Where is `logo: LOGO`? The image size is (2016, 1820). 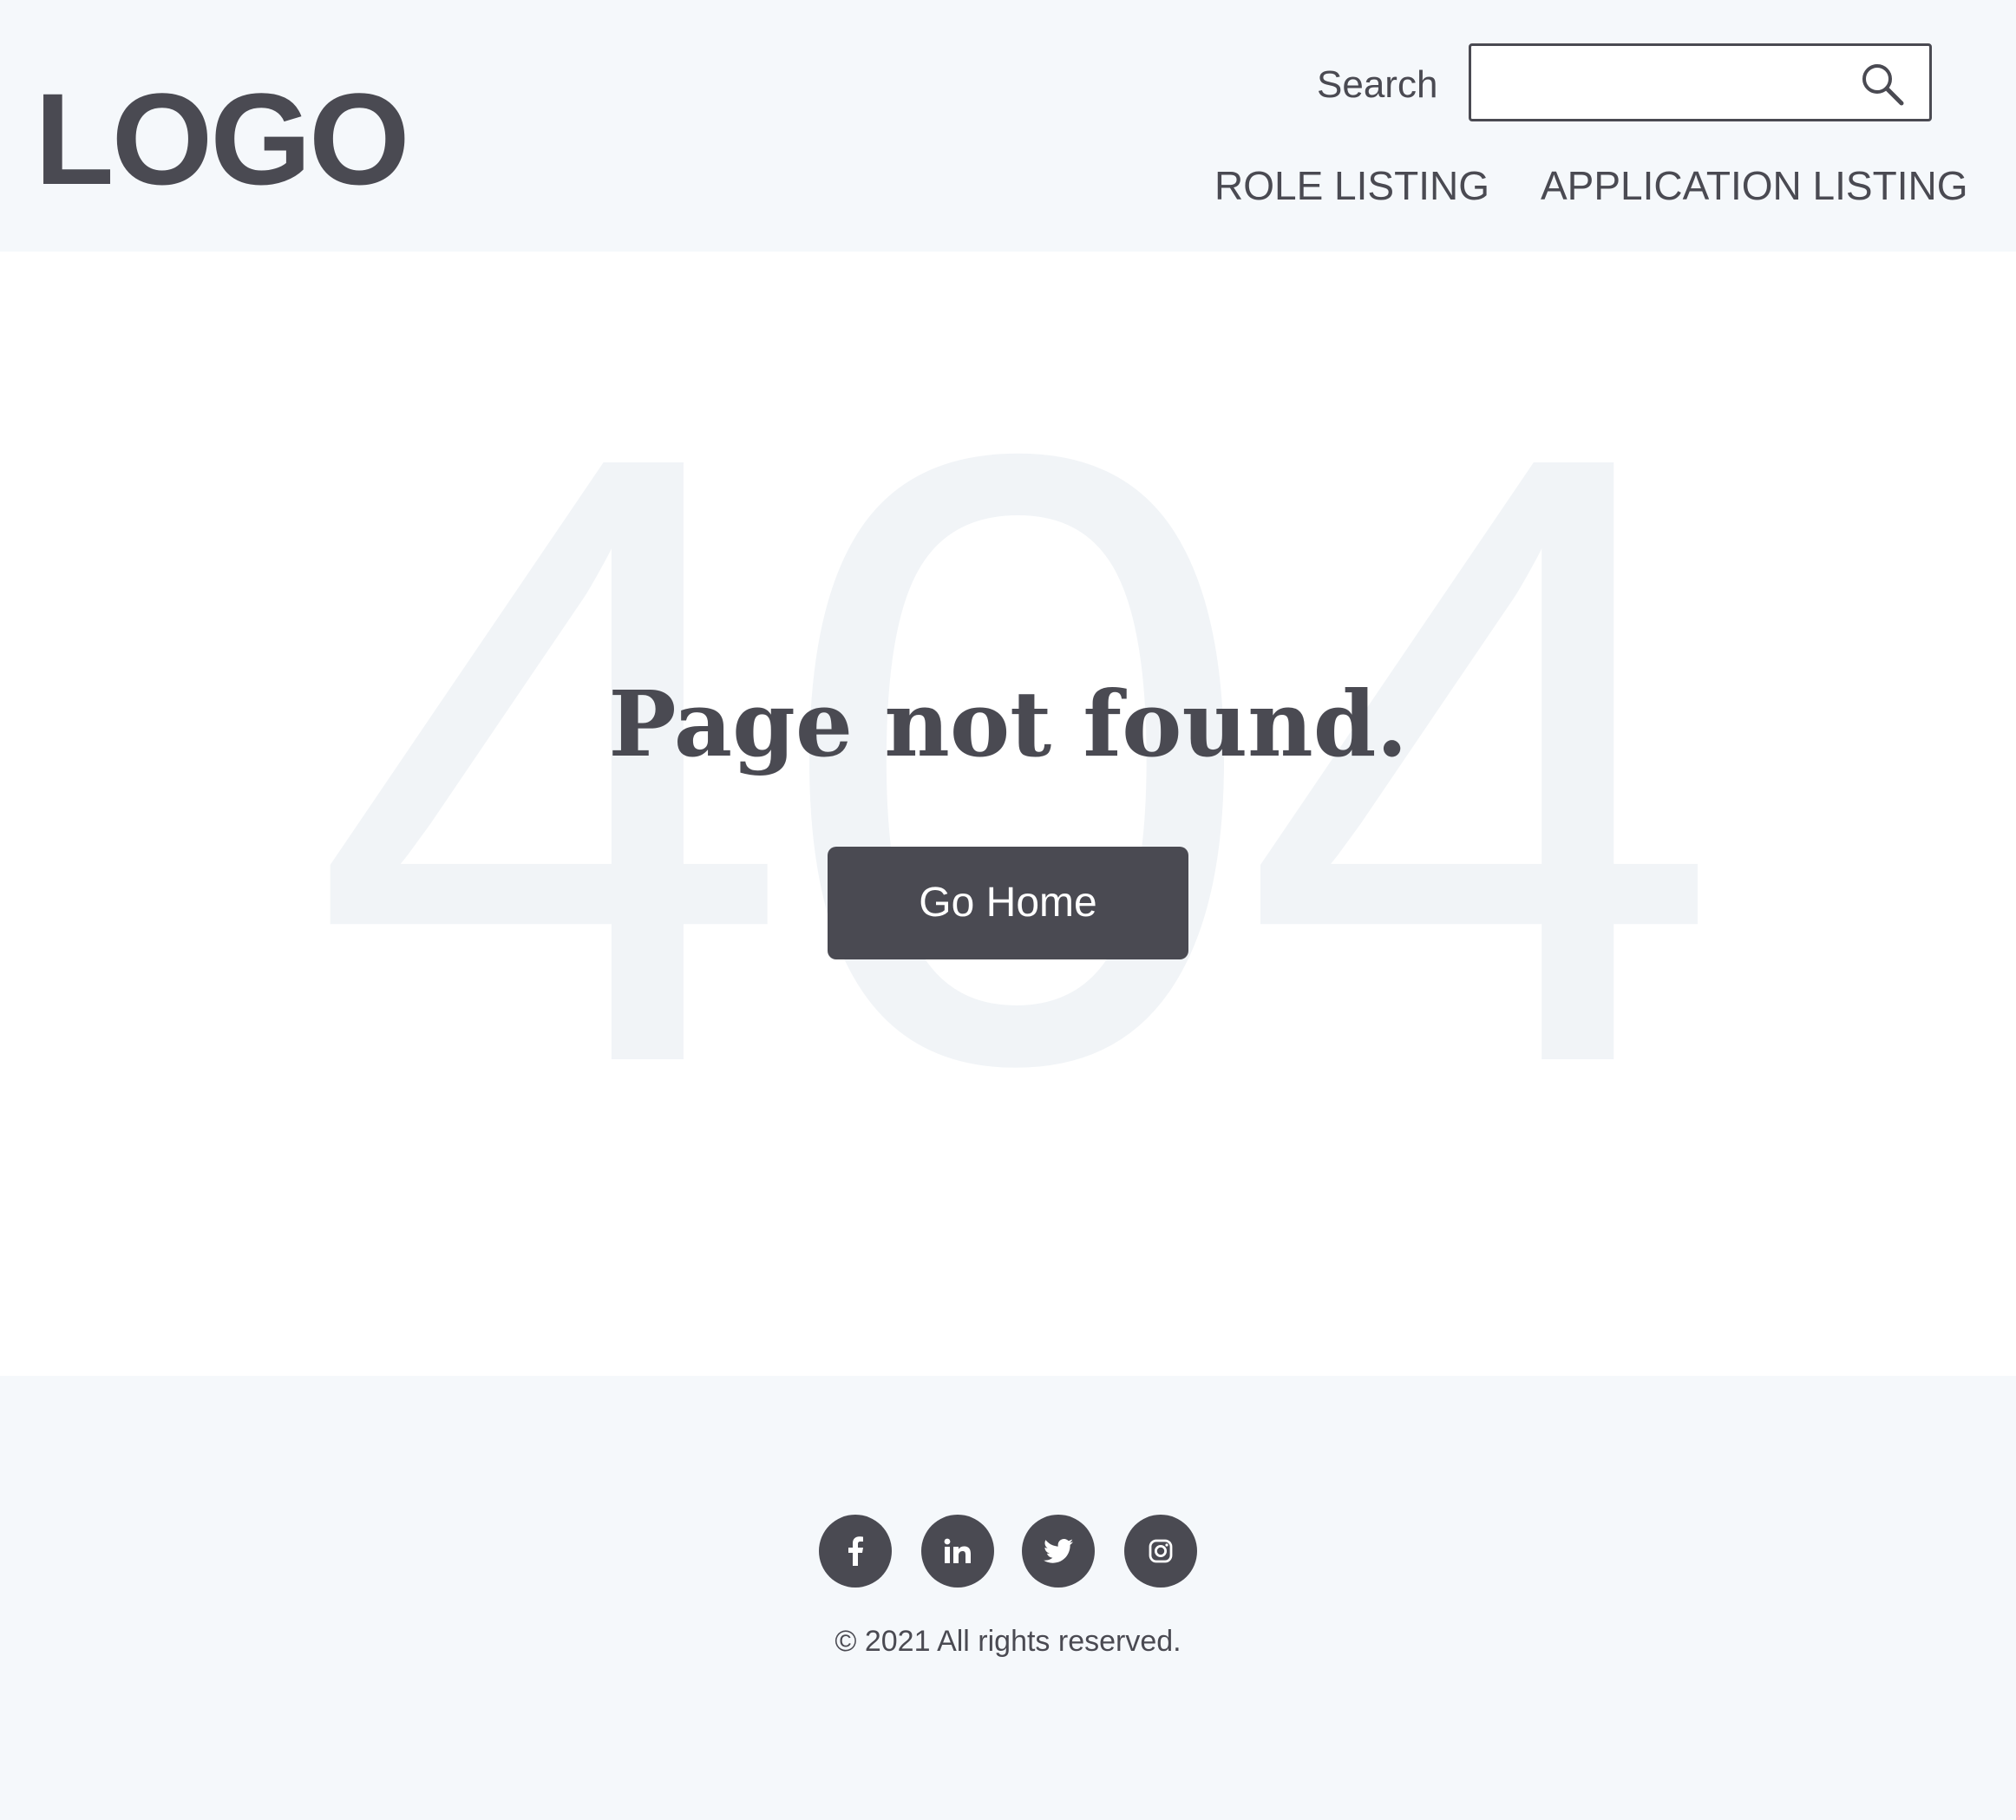 logo: LOGO is located at coordinates (222, 138).